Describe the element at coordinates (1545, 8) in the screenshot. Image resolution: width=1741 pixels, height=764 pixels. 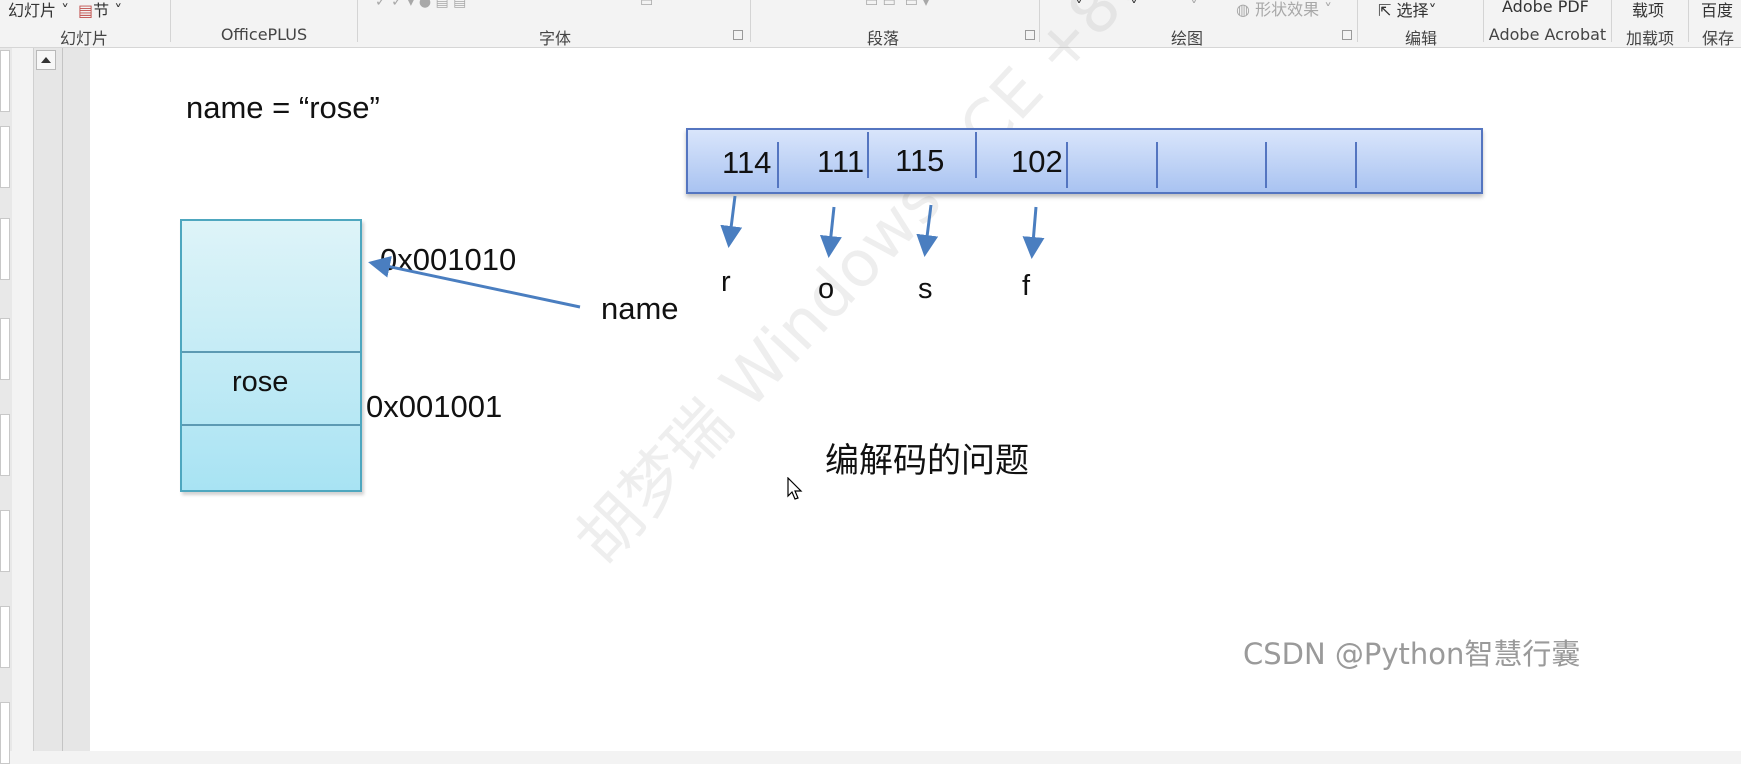
I see `adobe-pdf-button: Adobe PDF` at that location.